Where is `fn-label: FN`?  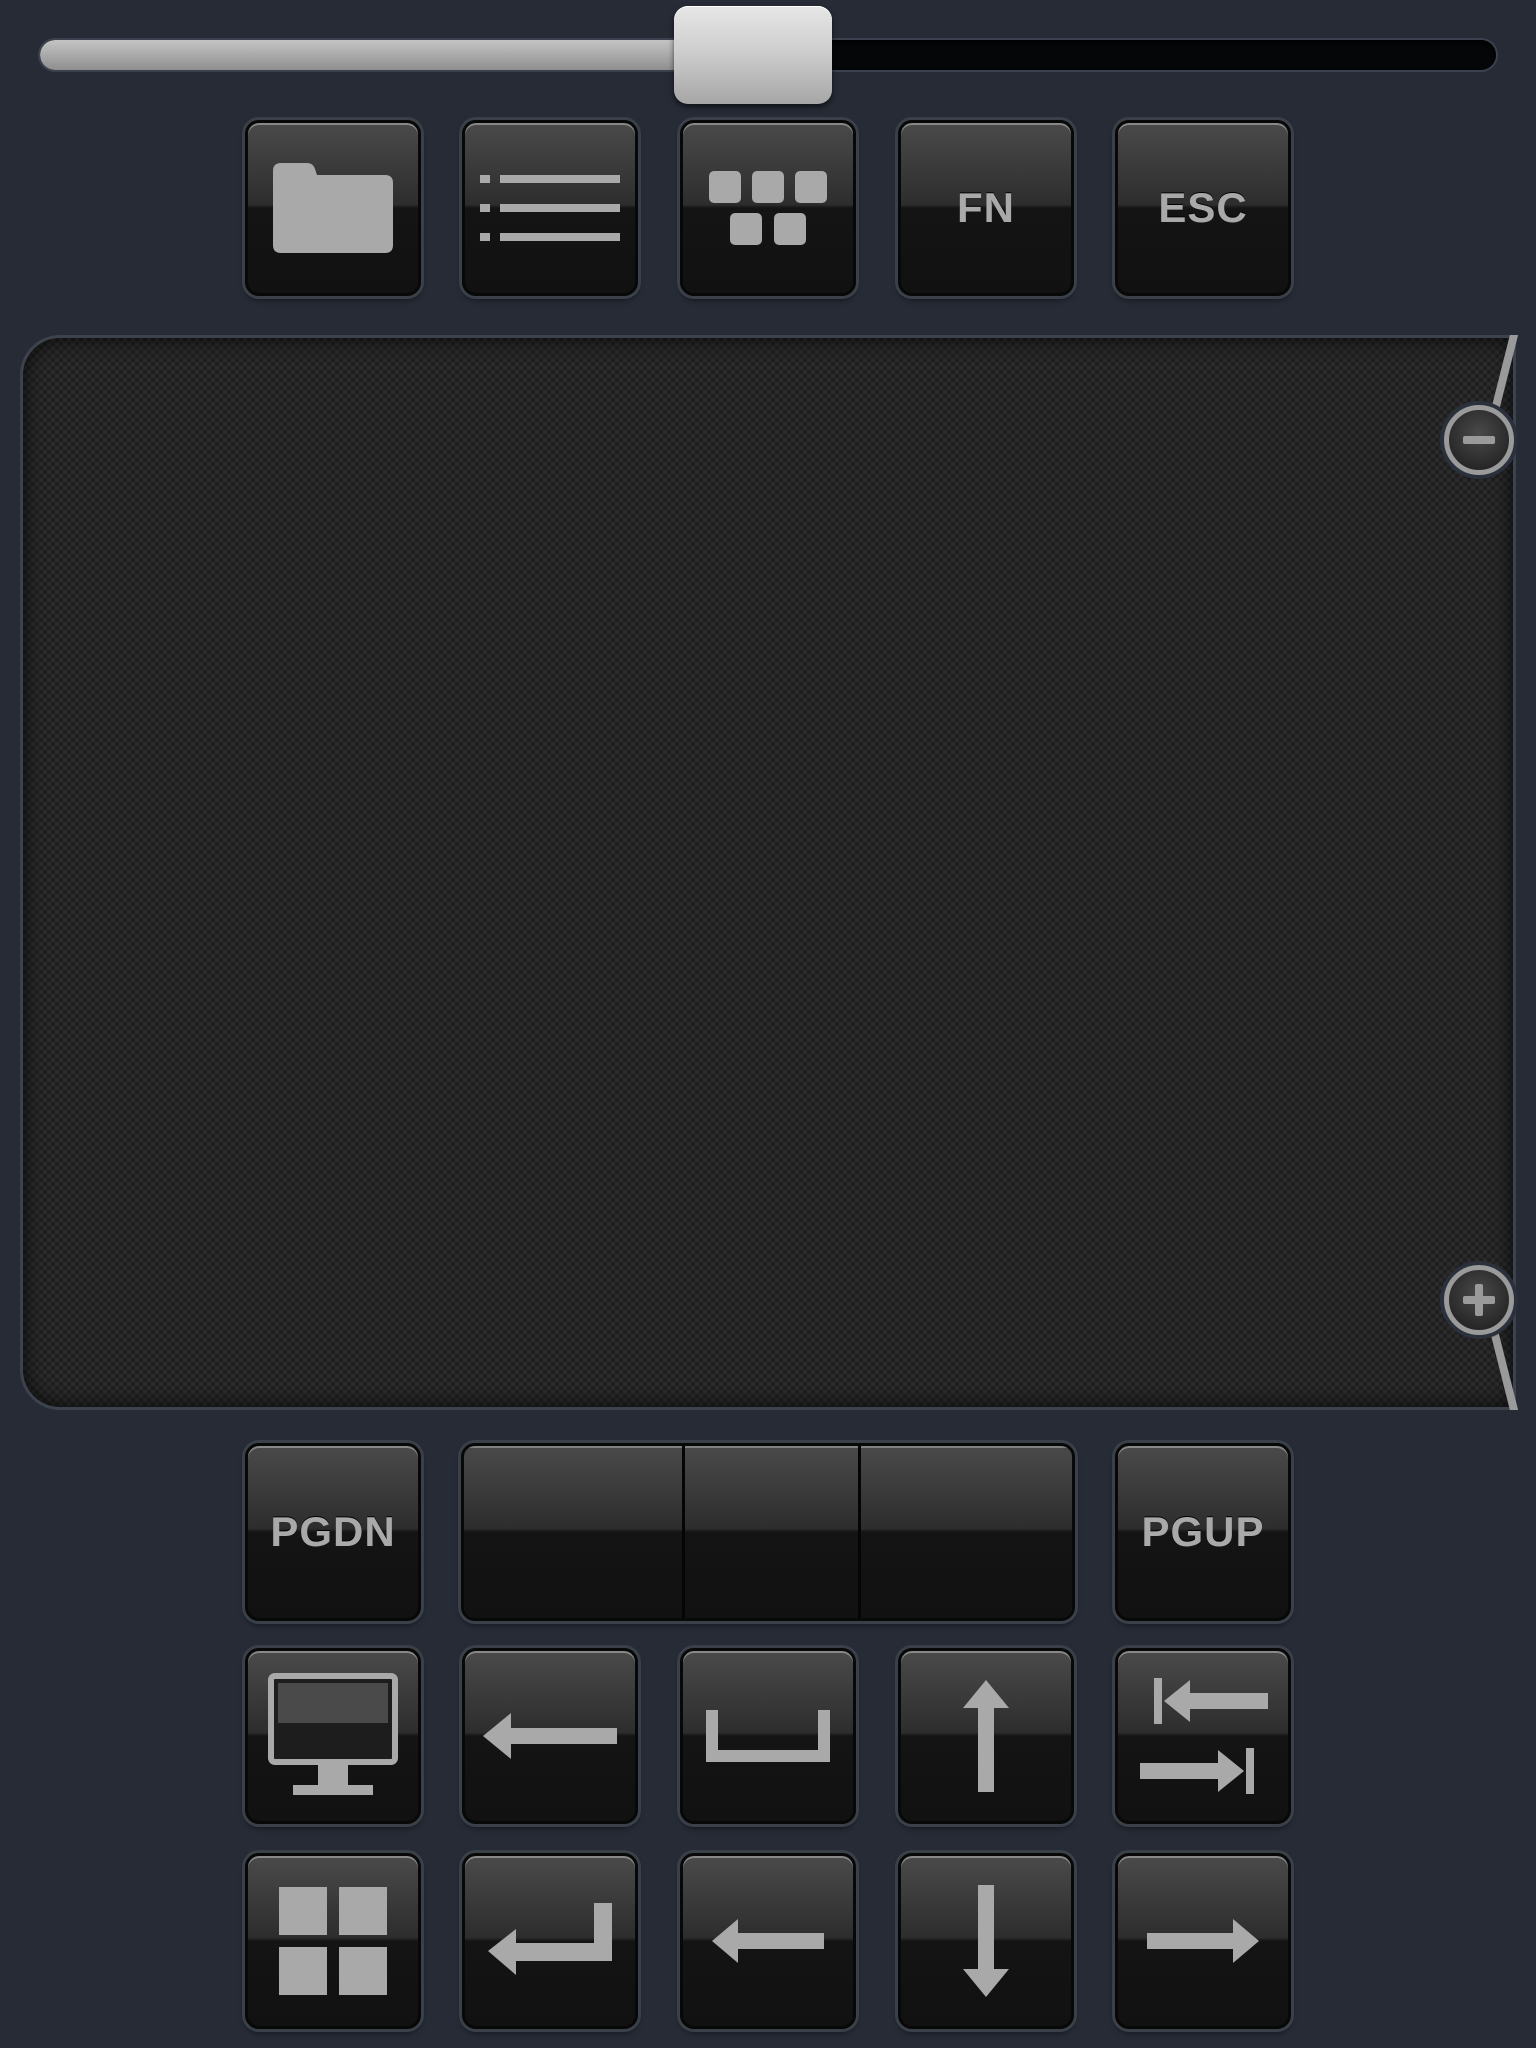 fn-label: FN is located at coordinates (986, 207).